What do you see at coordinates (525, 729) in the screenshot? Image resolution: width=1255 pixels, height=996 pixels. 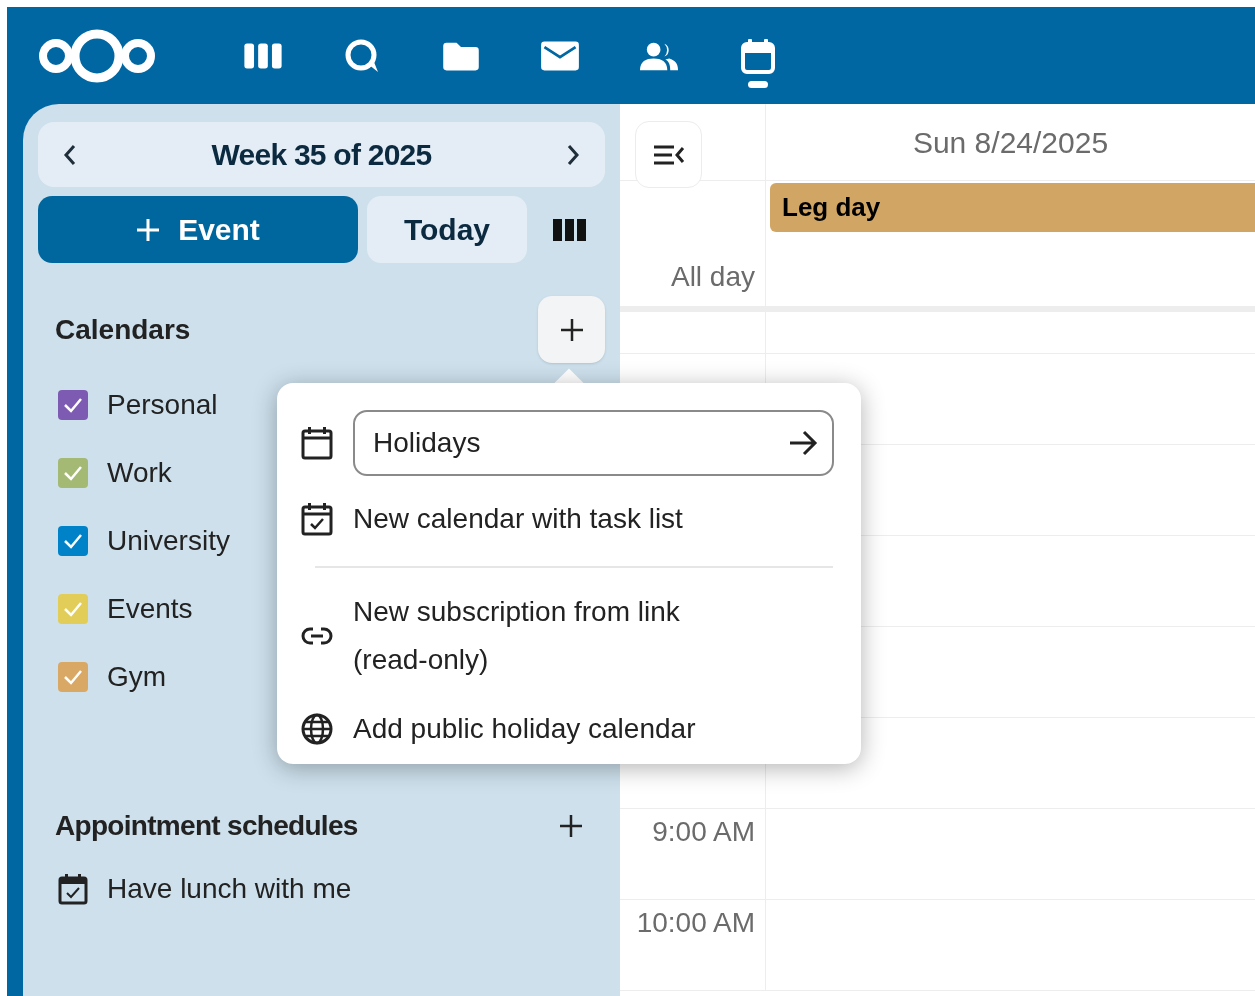 I see `menu-item-label: Add public holiday calendar` at bounding box center [525, 729].